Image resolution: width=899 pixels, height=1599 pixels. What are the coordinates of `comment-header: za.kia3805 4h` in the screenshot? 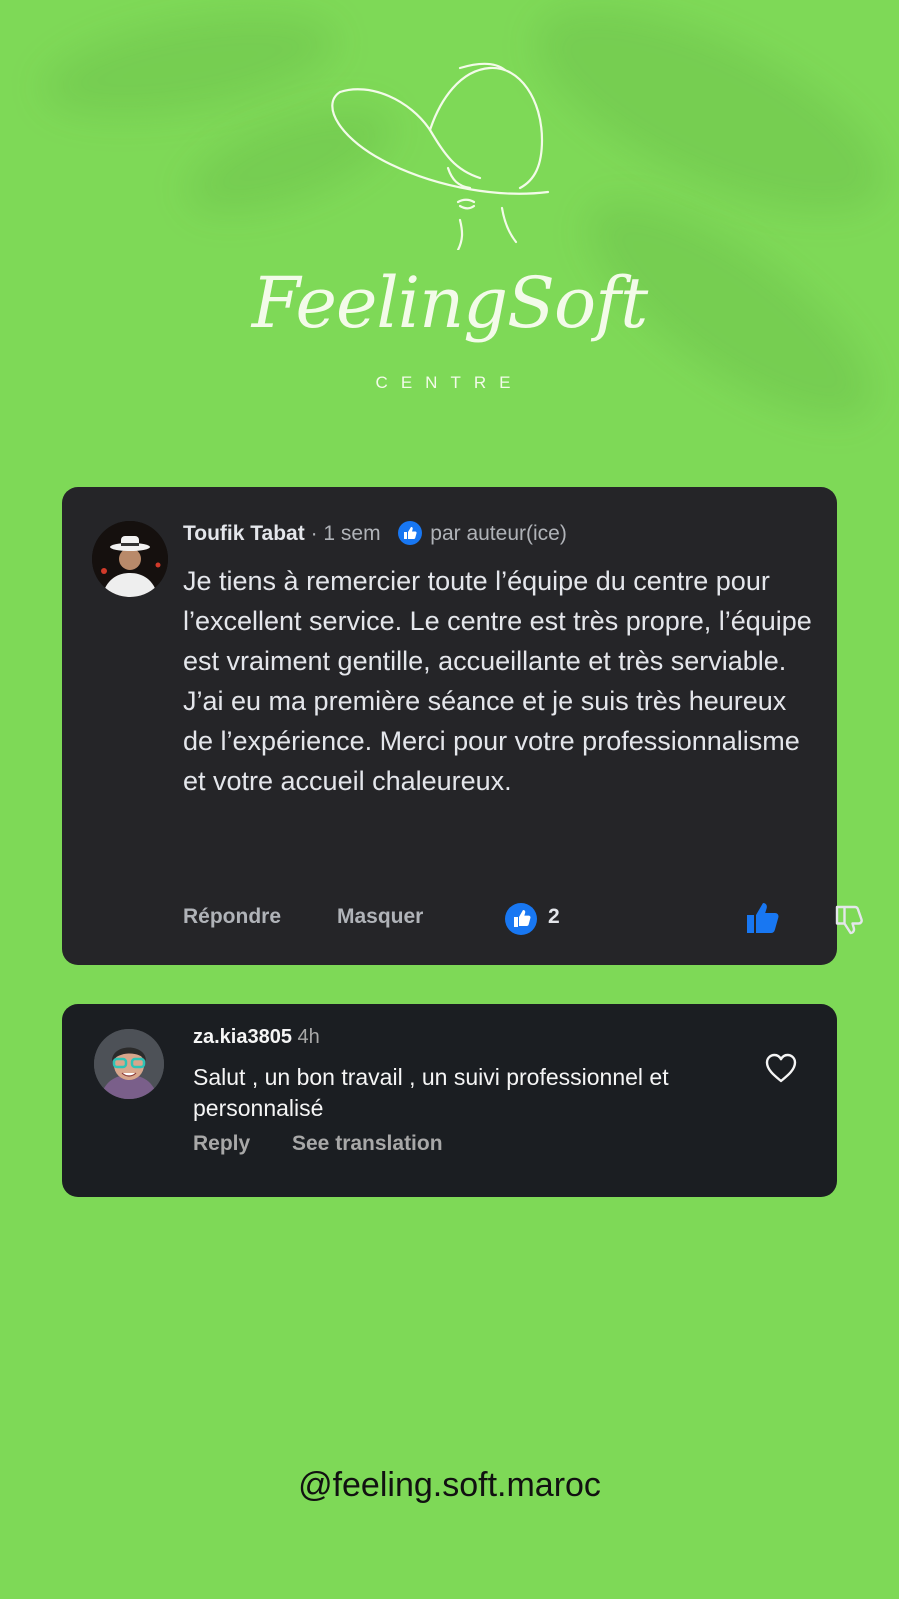 It's located at (256, 1037).